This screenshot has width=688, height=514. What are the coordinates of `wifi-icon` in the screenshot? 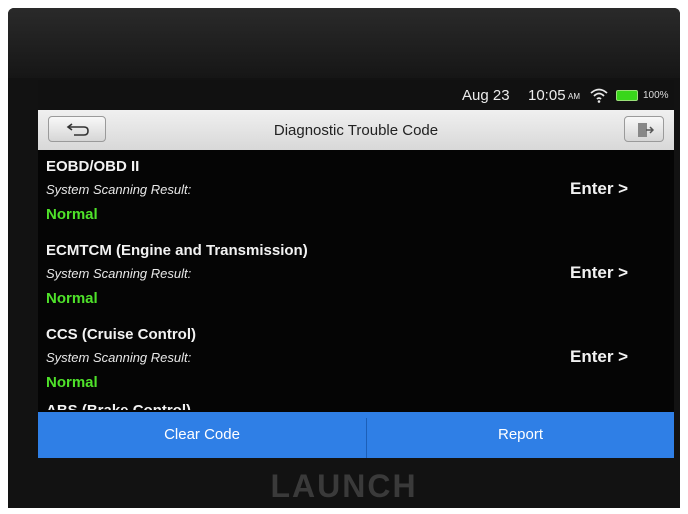 It's located at (599, 95).